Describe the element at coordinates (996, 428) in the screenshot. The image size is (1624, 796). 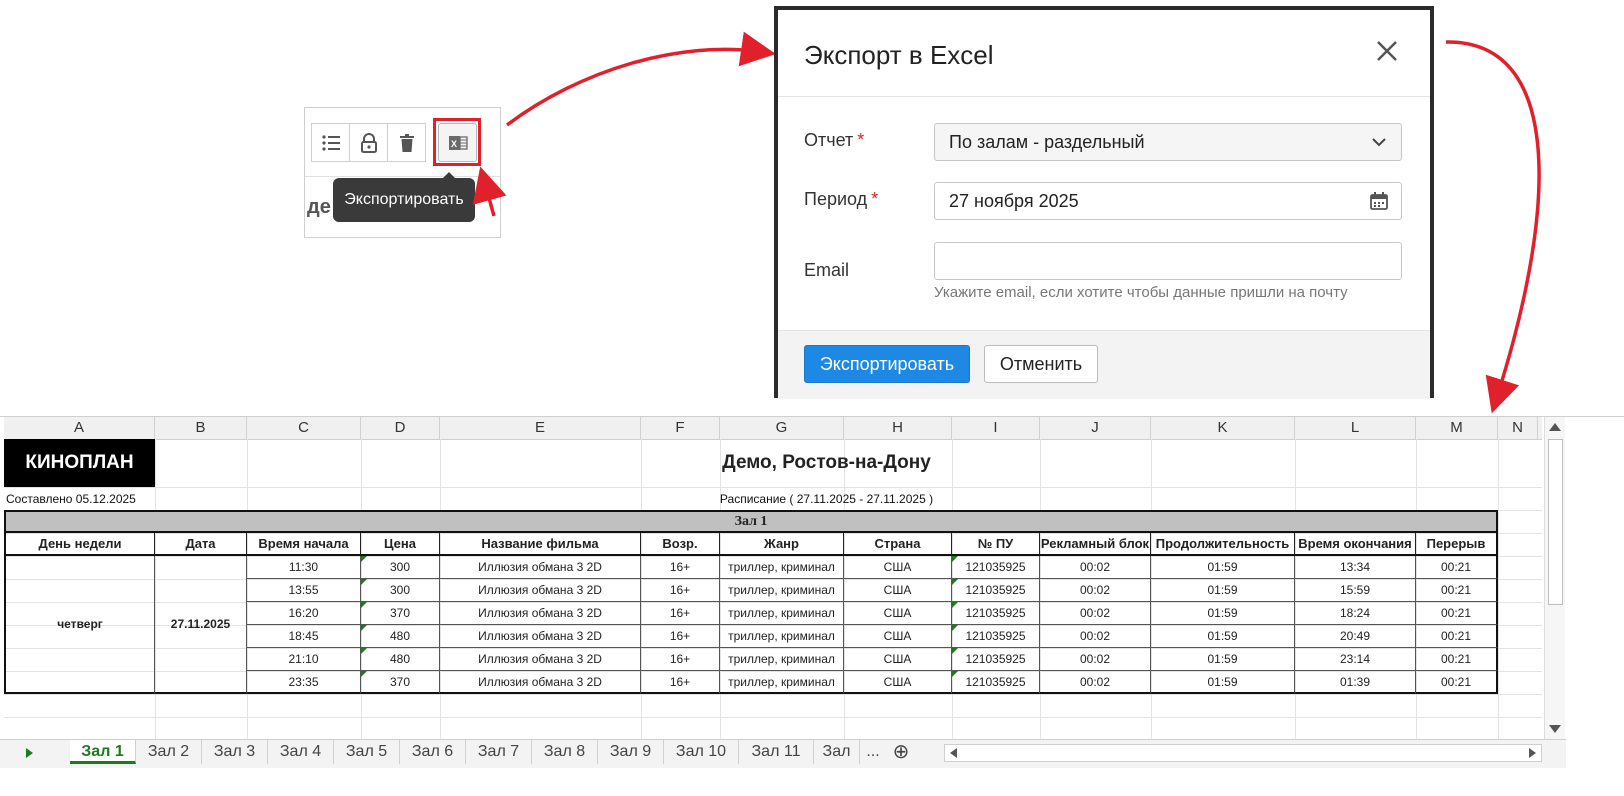
I see `column-header-i: I` at that location.